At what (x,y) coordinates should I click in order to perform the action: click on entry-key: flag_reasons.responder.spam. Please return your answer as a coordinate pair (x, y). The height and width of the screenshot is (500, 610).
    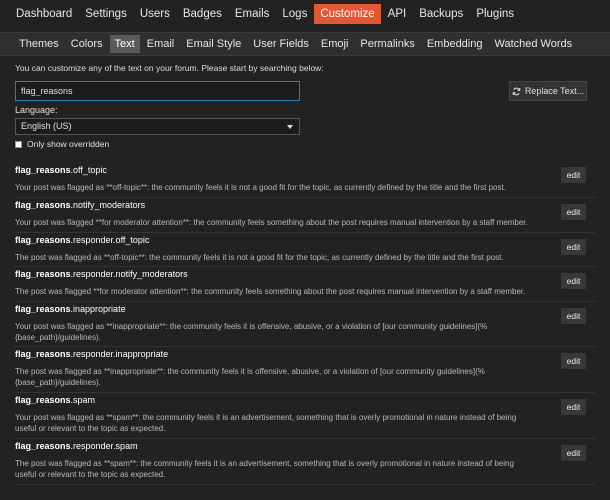
    Looking at the image, I should click on (305, 445).